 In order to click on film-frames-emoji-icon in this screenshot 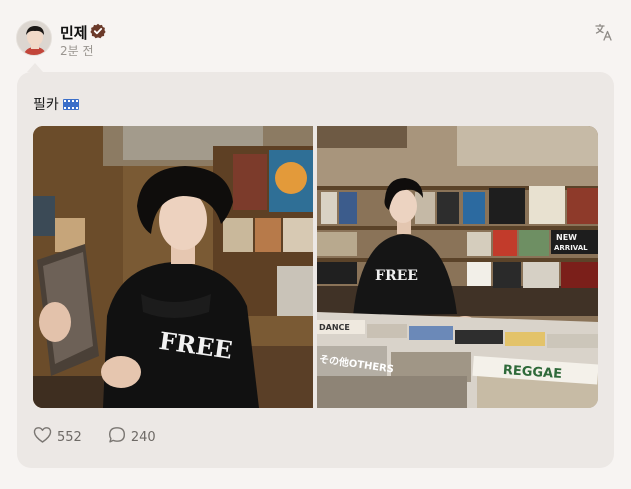, I will do `click(70, 104)`.